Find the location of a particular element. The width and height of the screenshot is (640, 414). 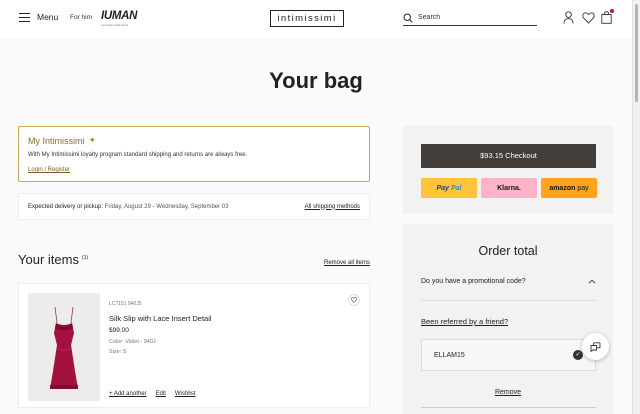

referral-code-input is located at coordinates (494, 355).